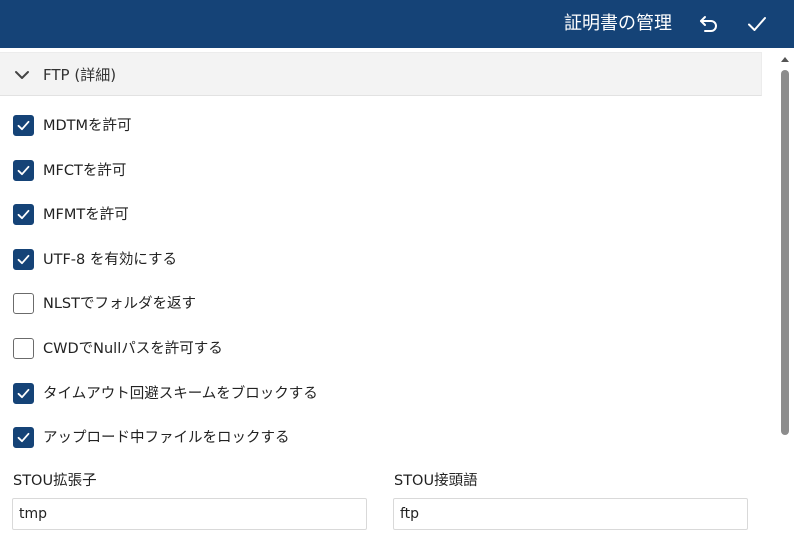 The width and height of the screenshot is (794, 548). What do you see at coordinates (618, 23) in the screenshot?
I see `page-title: 証明書の管理` at bounding box center [618, 23].